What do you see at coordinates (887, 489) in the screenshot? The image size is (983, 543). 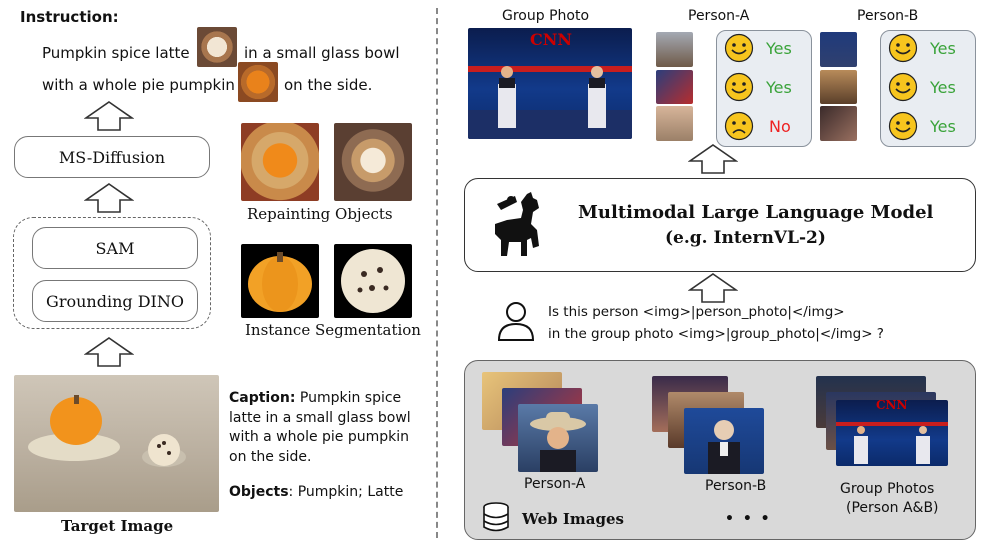 I see `web-group-photos-label: Group Photos` at bounding box center [887, 489].